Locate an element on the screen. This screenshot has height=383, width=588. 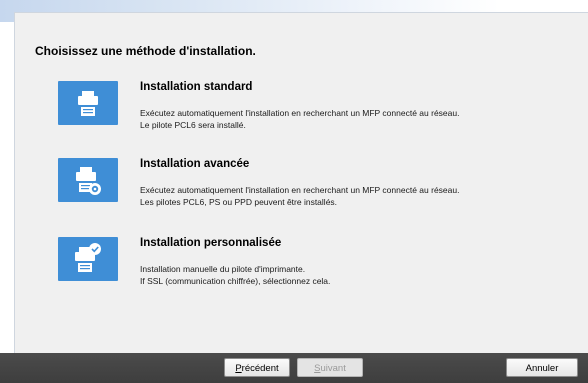
option-standard-desc-line-2: Le pilote PCL6 sera installé. is located at coordinates (193, 125).